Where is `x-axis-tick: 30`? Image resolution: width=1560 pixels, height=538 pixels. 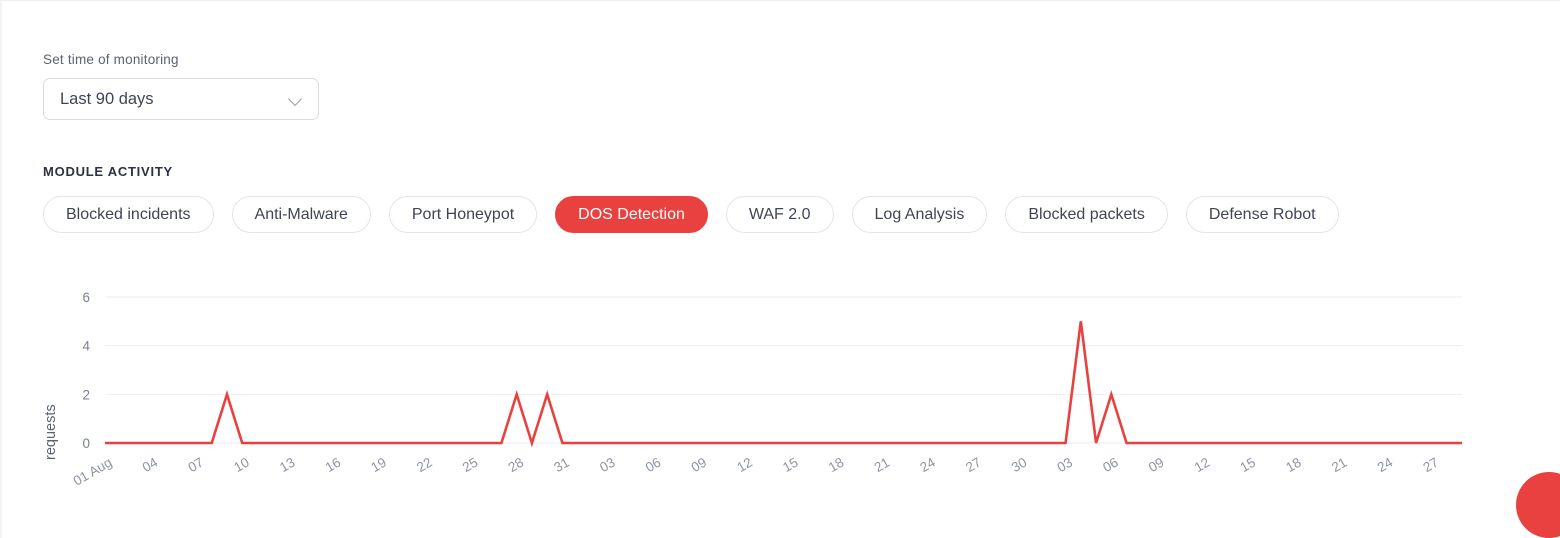 x-axis-tick: 30 is located at coordinates (1019, 465).